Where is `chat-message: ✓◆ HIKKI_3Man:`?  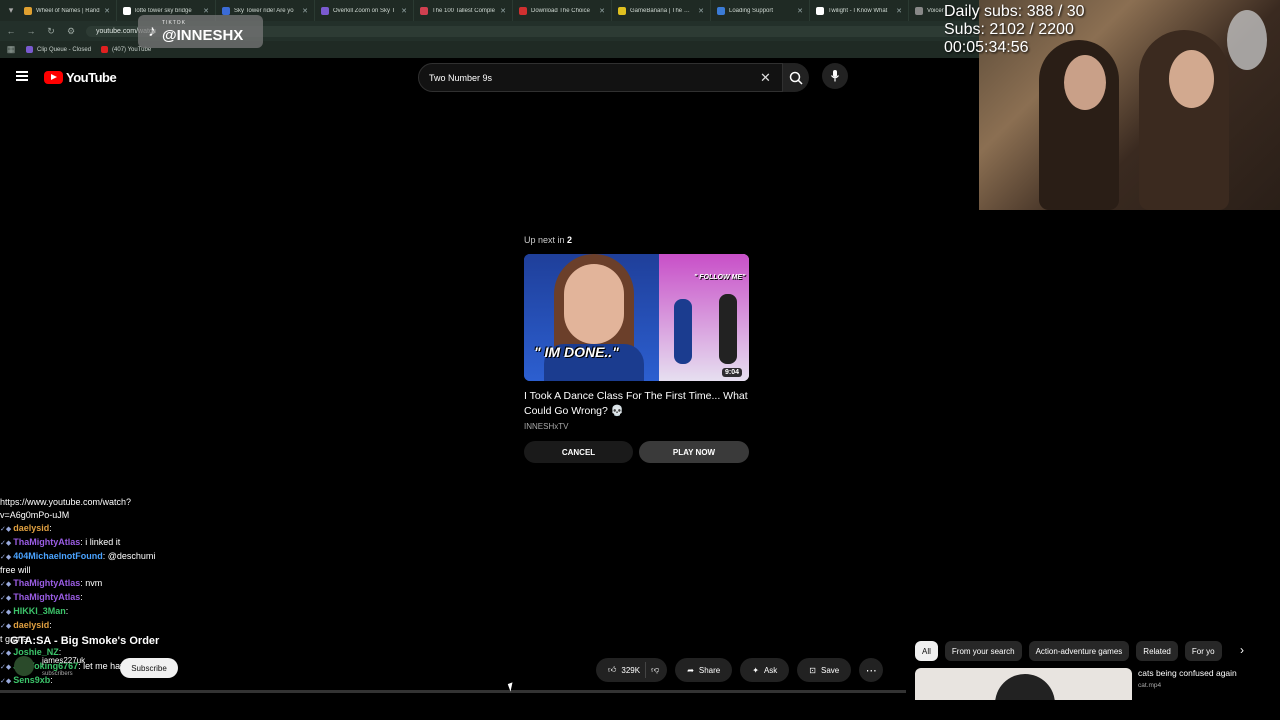
chat-message: ✓◆ HIKKI_3Man: is located at coordinates (130, 612).